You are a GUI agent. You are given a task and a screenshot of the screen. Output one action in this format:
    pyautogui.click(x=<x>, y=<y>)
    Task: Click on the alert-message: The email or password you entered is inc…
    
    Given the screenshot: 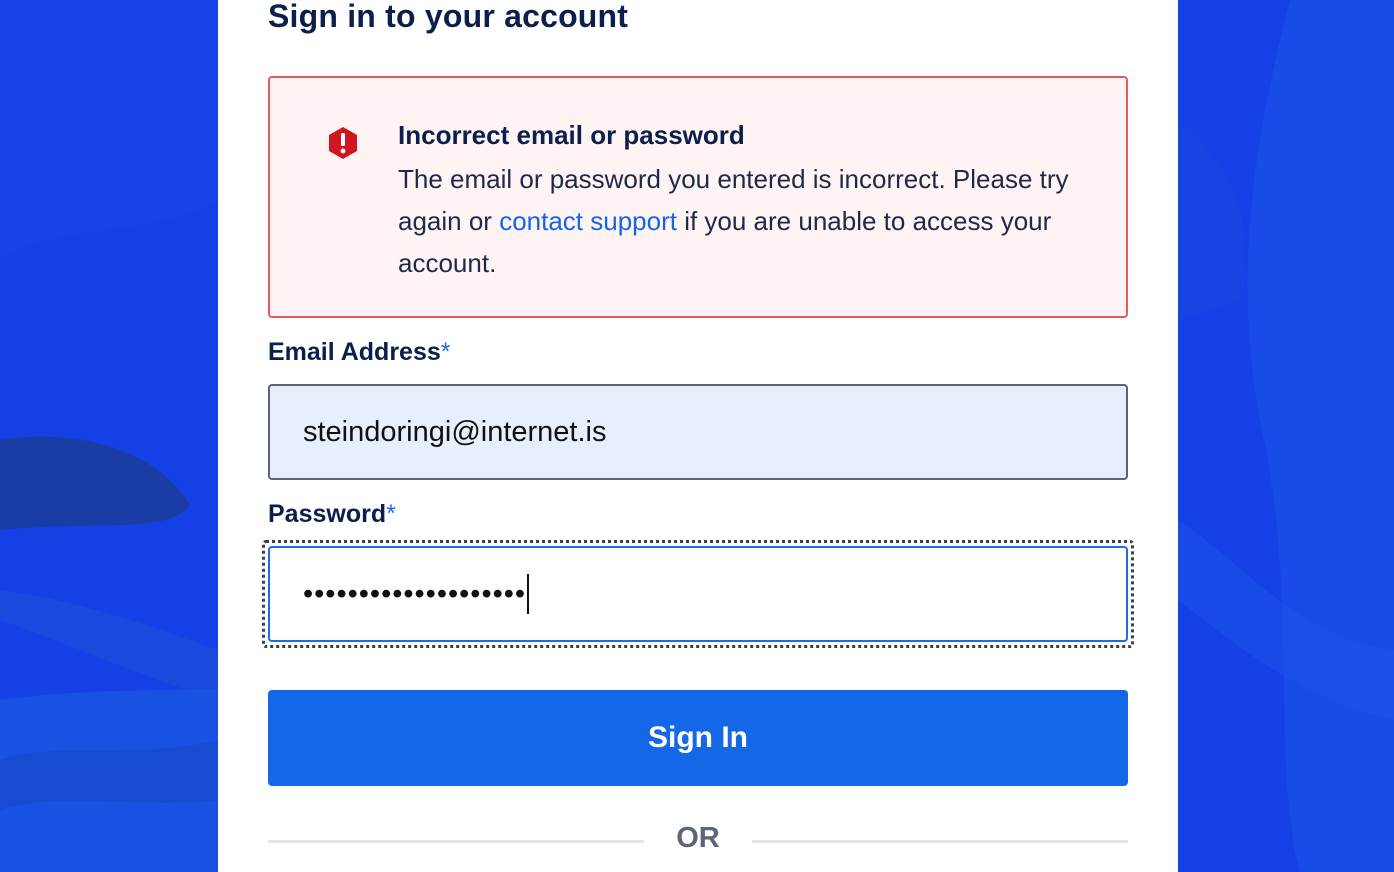 What is the action you would take?
    pyautogui.click(x=743, y=221)
    